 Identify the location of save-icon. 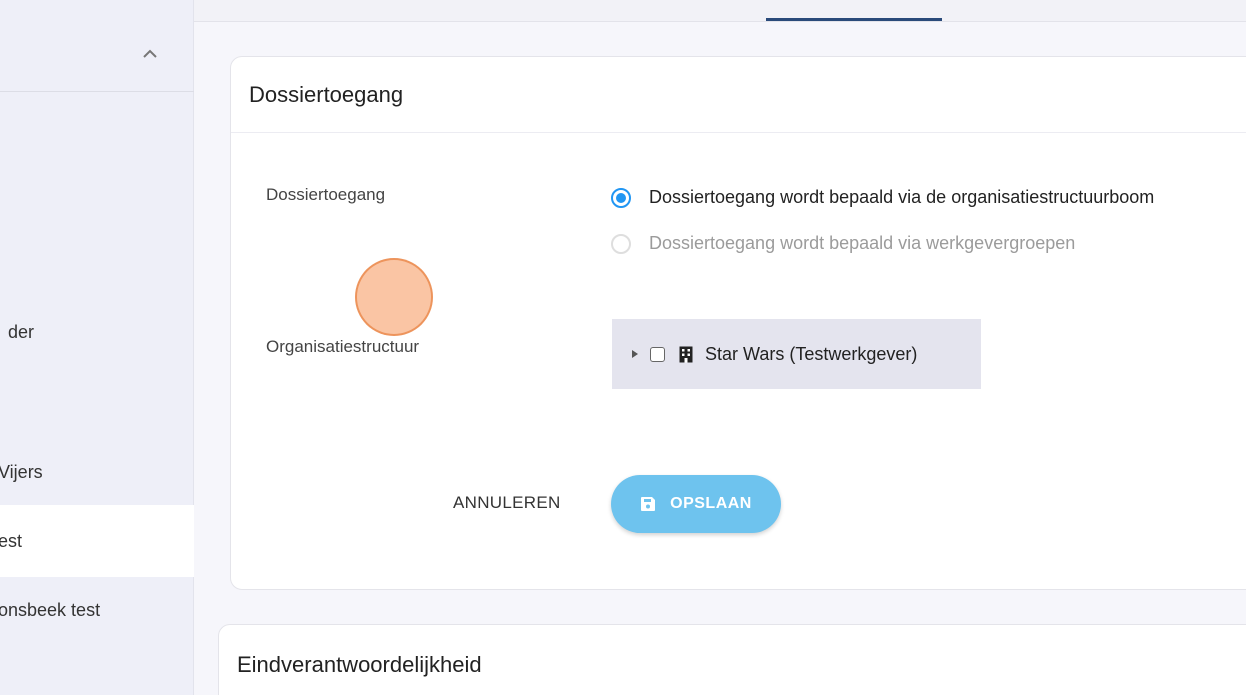
(648, 504).